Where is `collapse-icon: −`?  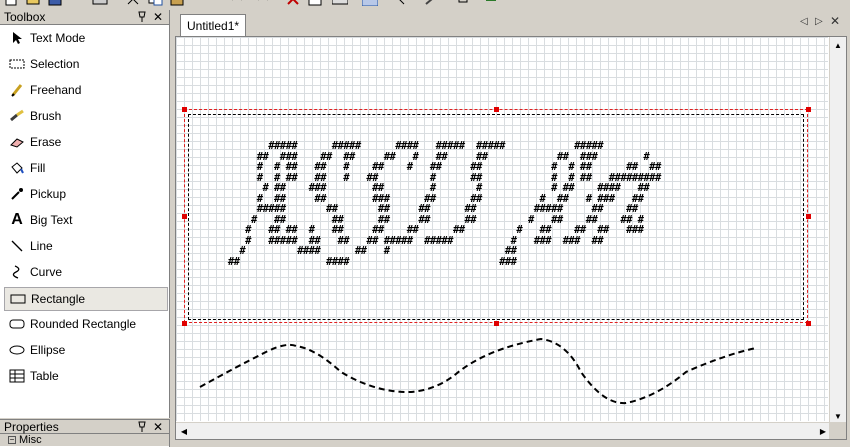 collapse-icon: − is located at coordinates (12, 440).